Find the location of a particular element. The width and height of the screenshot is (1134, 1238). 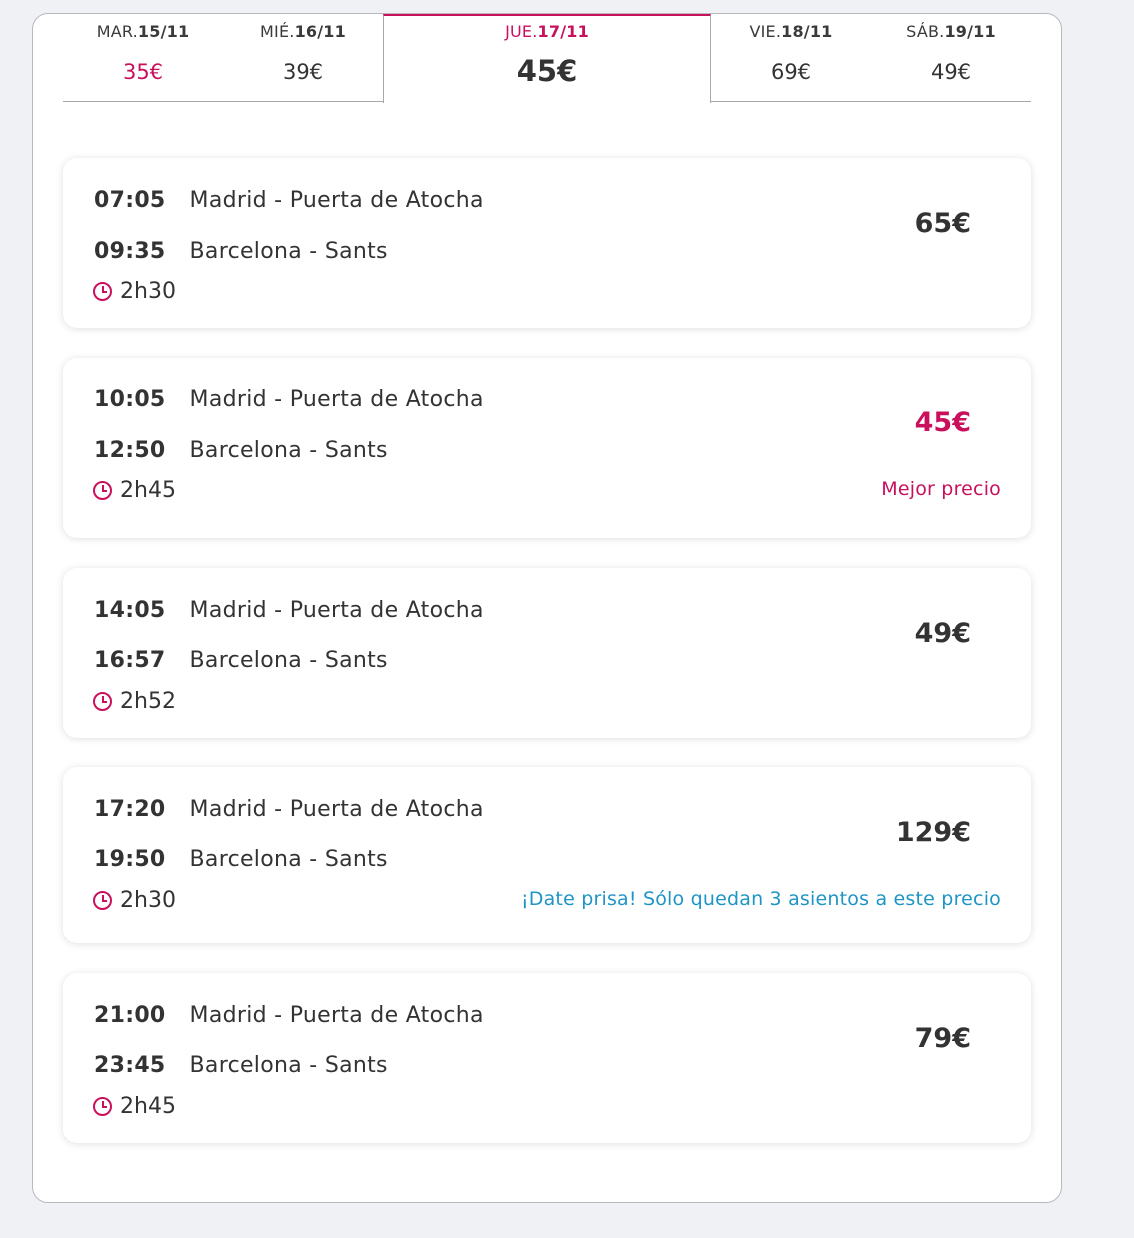

trip-price: 65€ is located at coordinates (942, 223).